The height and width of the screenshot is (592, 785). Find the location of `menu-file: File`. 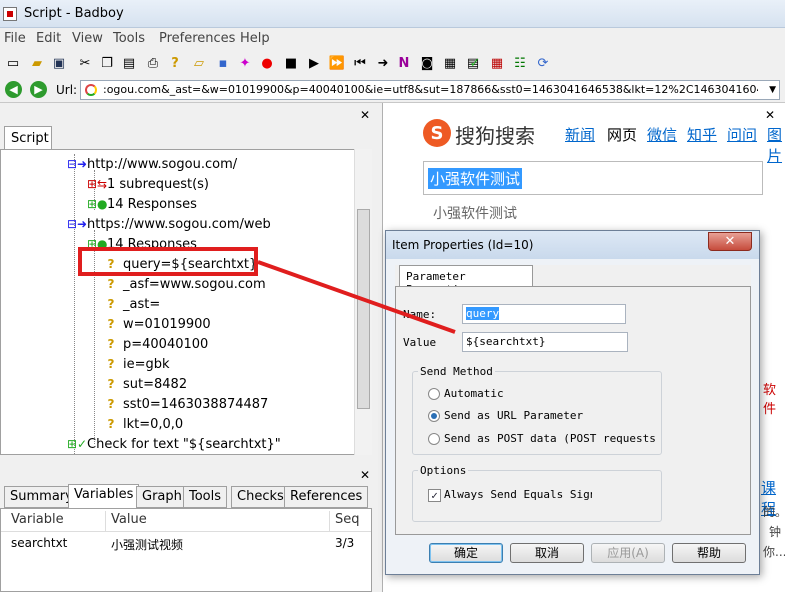

menu-file: File is located at coordinates (15, 38).